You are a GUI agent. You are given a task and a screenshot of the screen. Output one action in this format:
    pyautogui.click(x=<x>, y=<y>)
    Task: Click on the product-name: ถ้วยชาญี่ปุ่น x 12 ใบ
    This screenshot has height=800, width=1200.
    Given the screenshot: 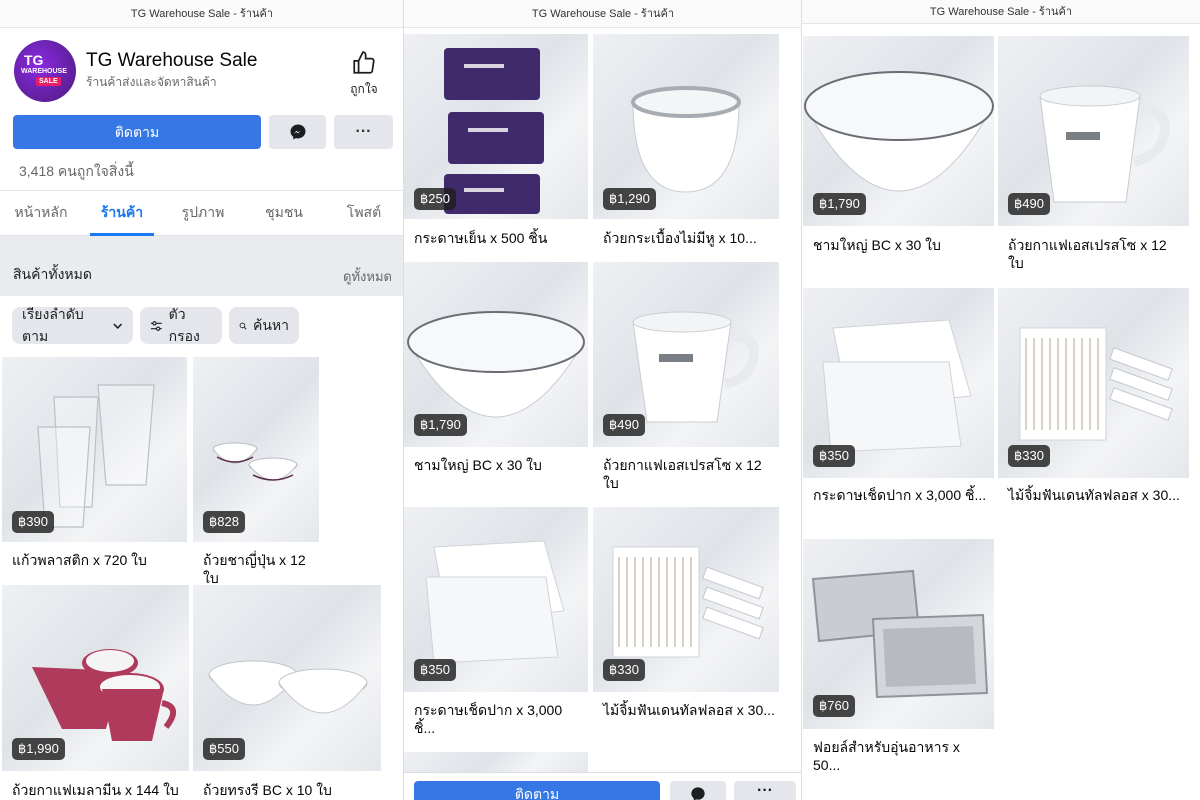 What is the action you would take?
    pyautogui.click(x=259, y=569)
    